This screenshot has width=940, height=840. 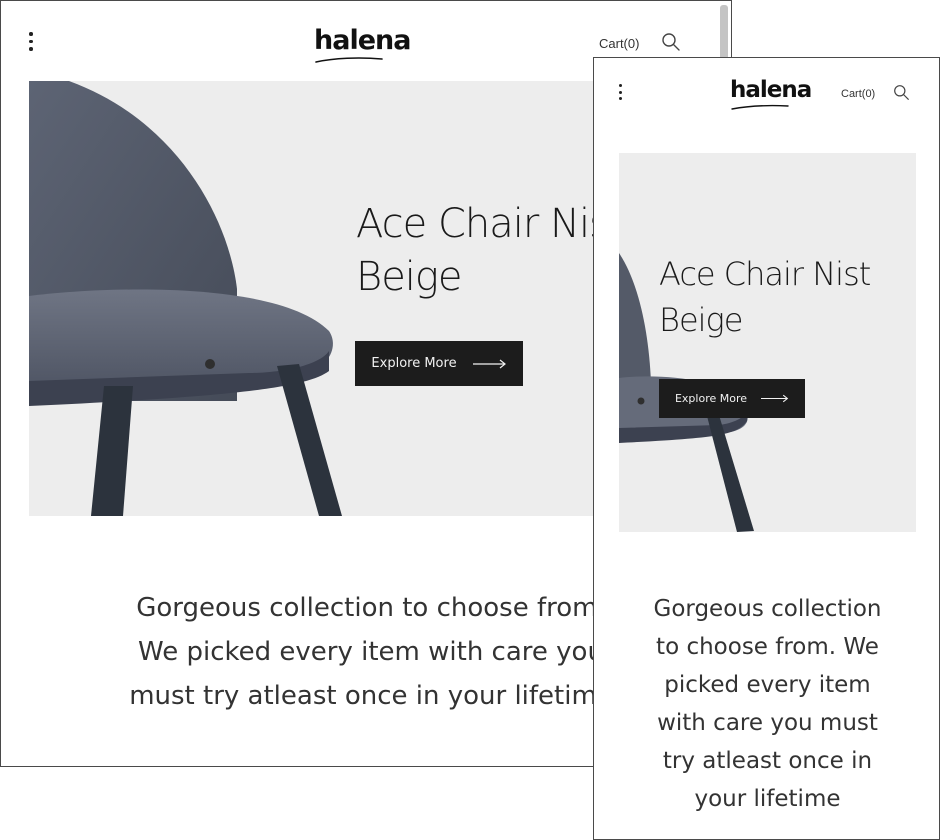 What do you see at coordinates (767, 723) in the screenshot?
I see `description-line: with care you must` at bounding box center [767, 723].